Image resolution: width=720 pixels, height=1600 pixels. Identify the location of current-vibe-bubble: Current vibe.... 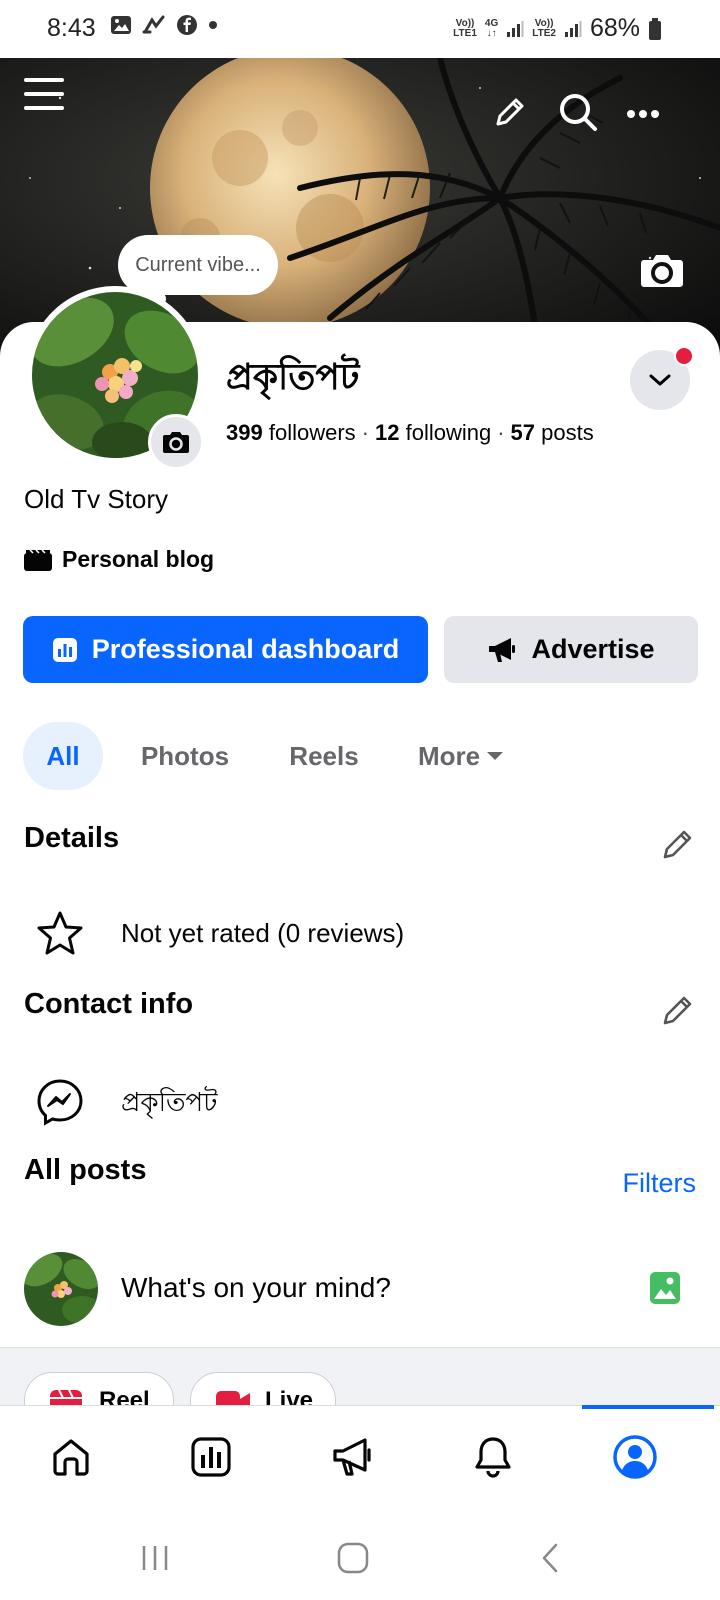
(198, 265).